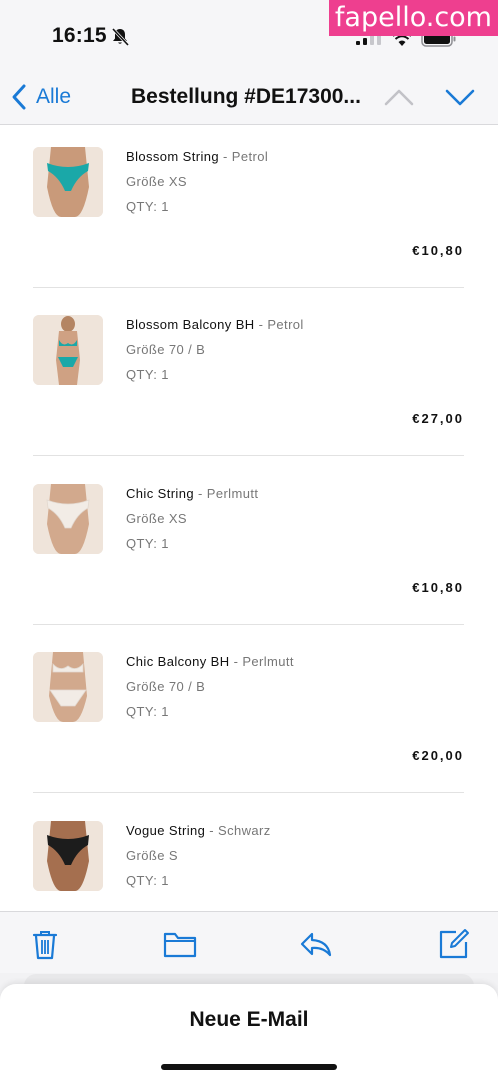  I want to click on product-title: Vogue String - Schwarz, so click(198, 830).